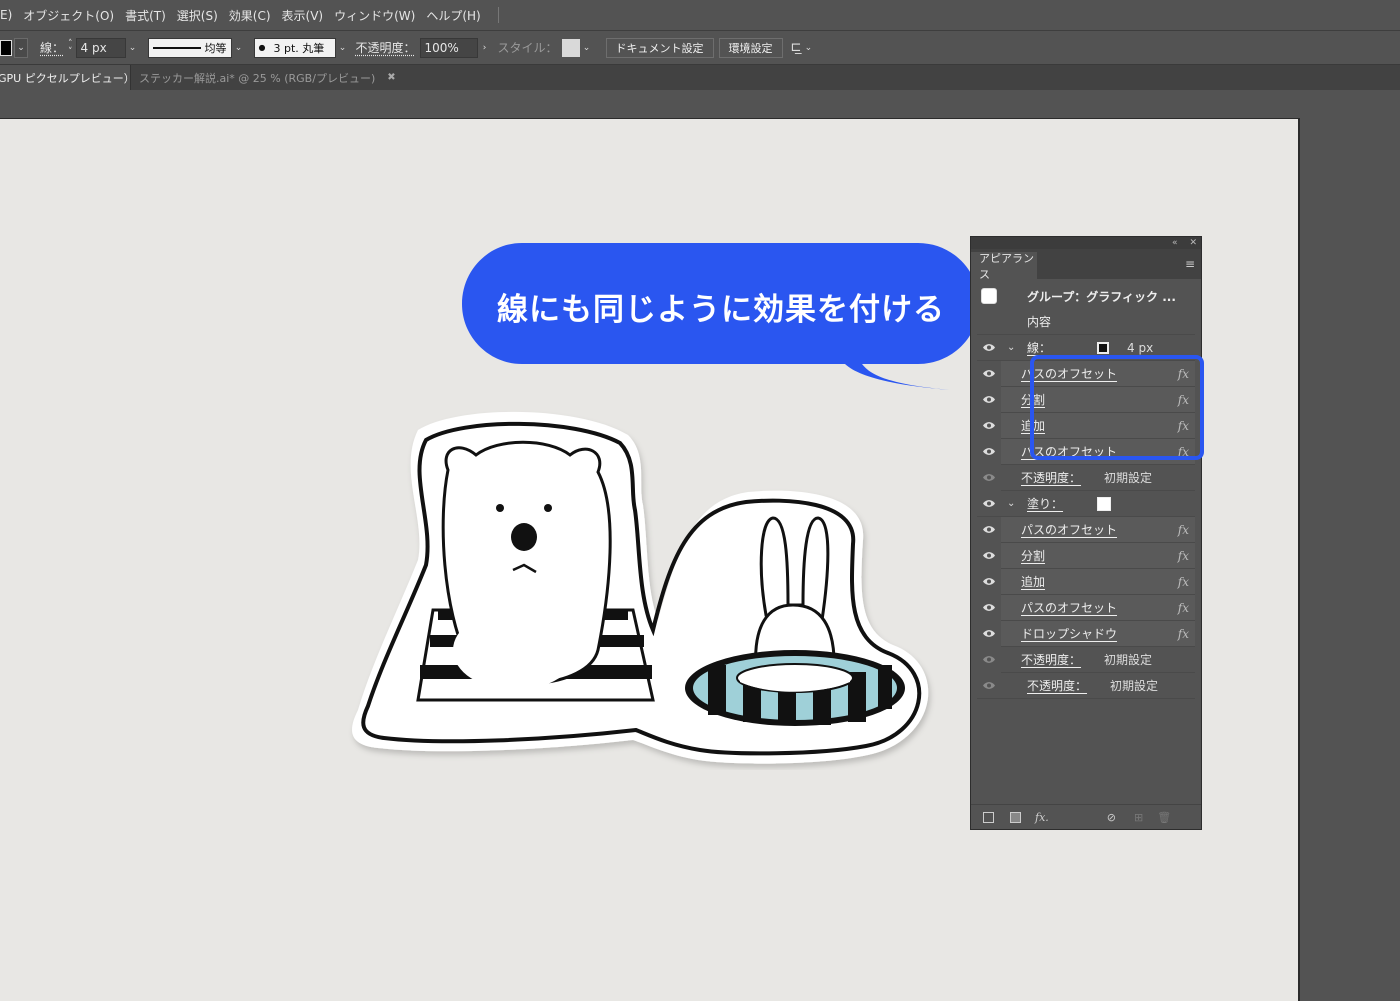 Image resolution: width=1400 pixels, height=1001 pixels. I want to click on effect-label: 追加, so click(1033, 581).